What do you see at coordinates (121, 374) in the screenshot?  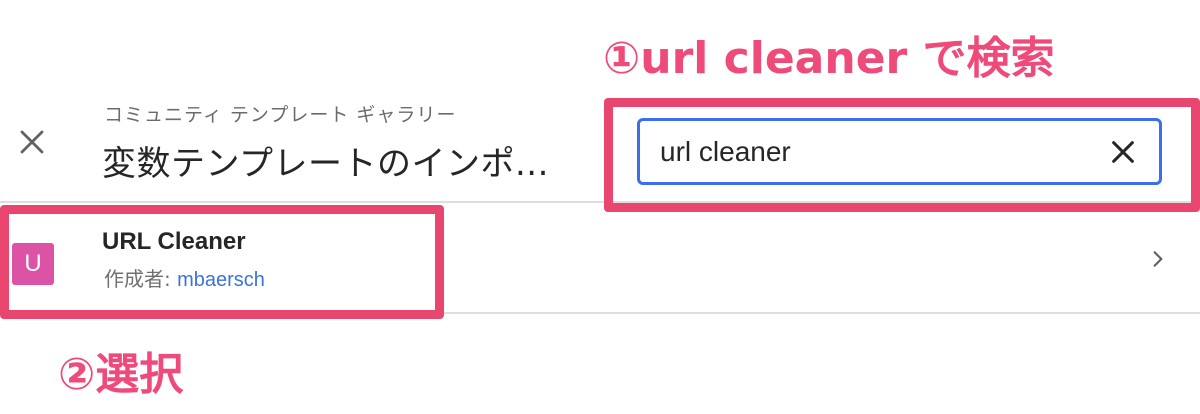 I see `step2-annotation: ②選択` at bounding box center [121, 374].